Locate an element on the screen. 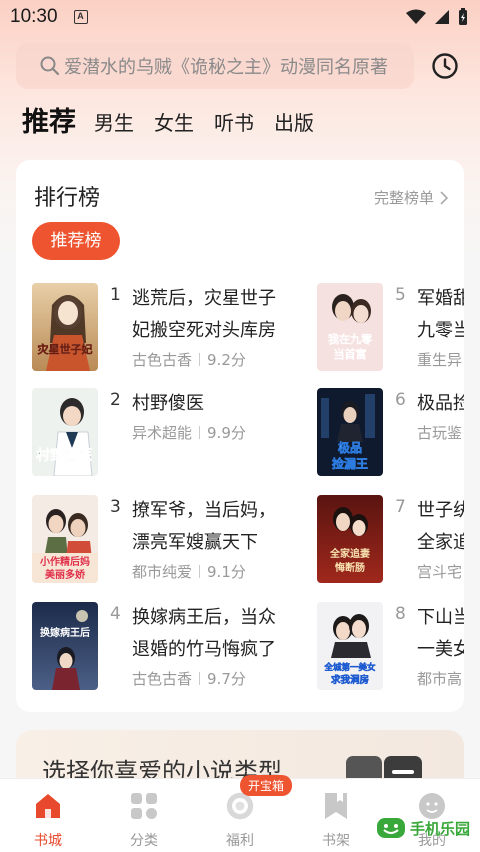 The height and width of the screenshot is (852, 480). list-item: 换嫁病王后 4 换嫁病王后，当众 退婚的竹马悔疯了 古色古香 9.7分 is located at coordinates (167, 647).